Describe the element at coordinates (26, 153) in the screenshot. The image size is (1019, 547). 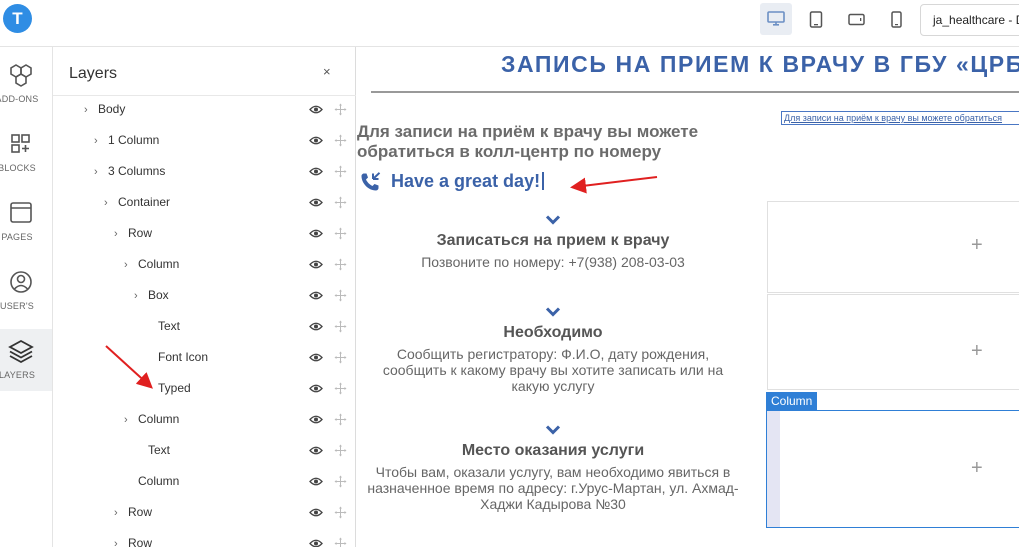
I see `rail-item-blocks: BLOCKS` at that location.